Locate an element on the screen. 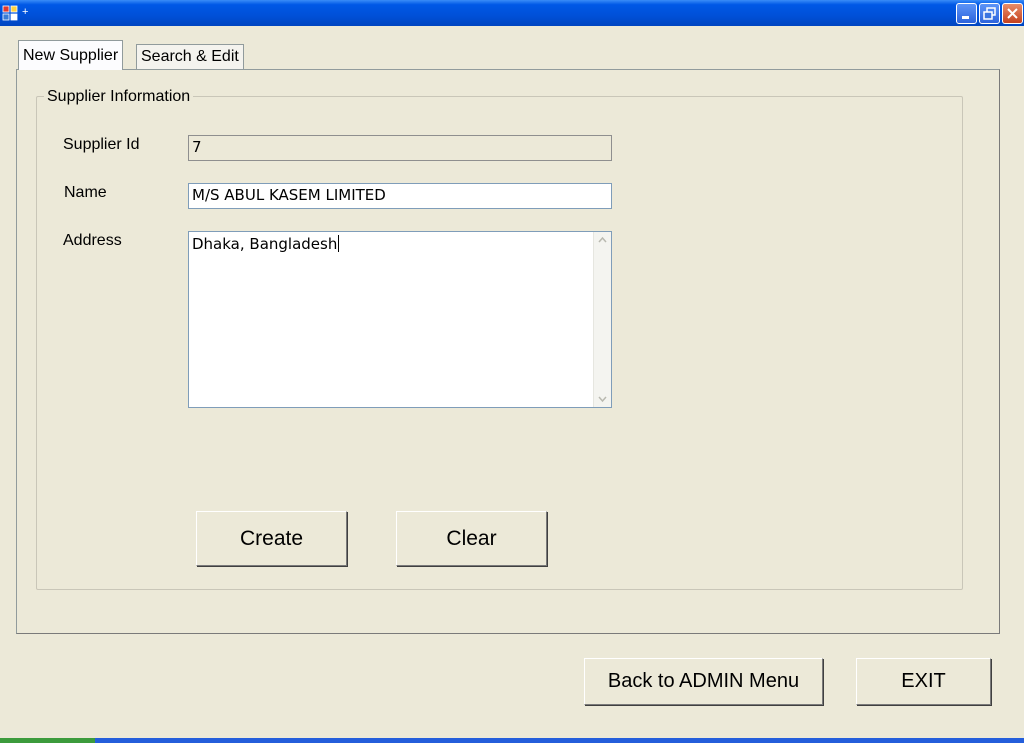 The height and width of the screenshot is (743, 1024). address-scrollbar is located at coordinates (602, 319).